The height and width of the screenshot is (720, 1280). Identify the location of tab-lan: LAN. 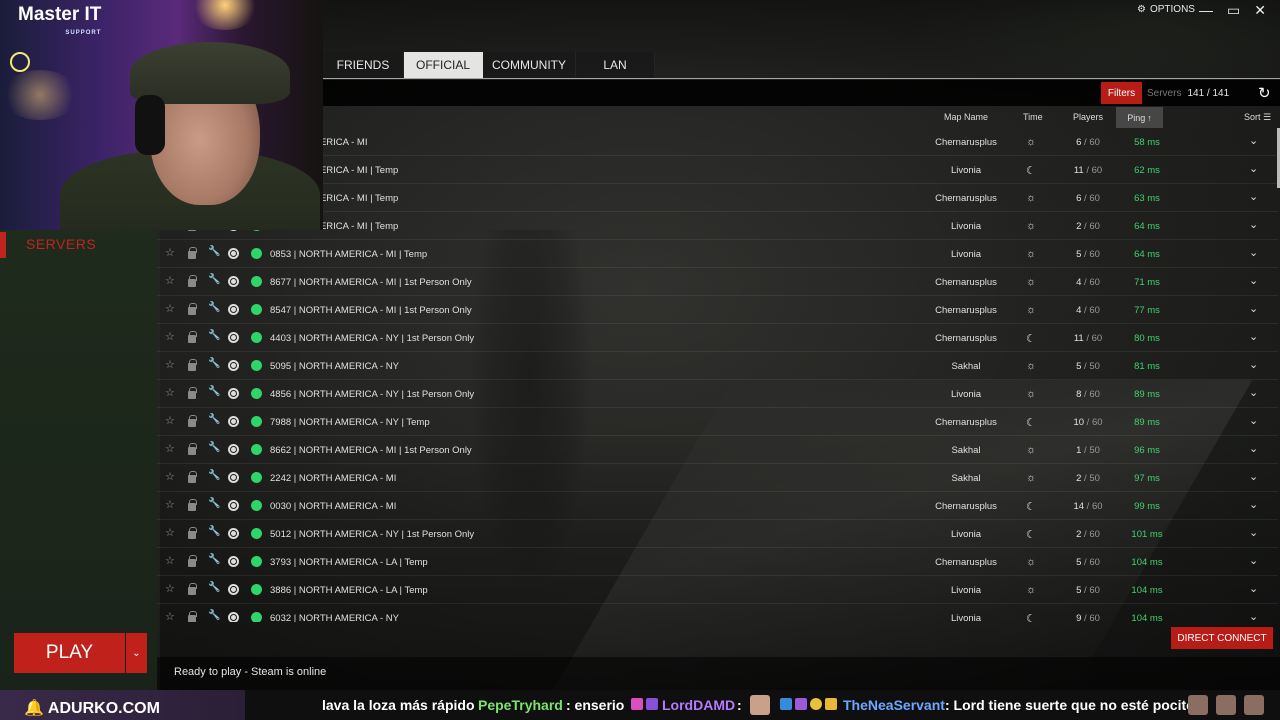
(615, 65).